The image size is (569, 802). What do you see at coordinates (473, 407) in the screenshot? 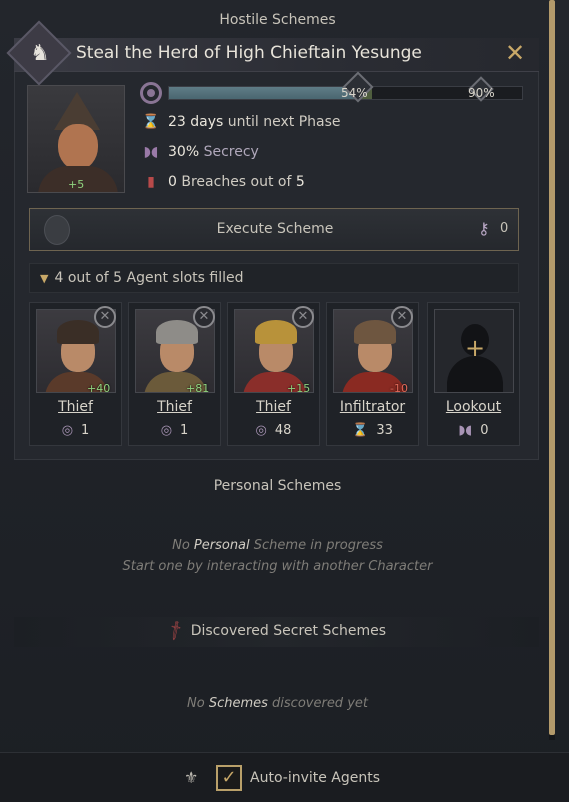
I see `agent-role-link: Lookout` at bounding box center [473, 407].